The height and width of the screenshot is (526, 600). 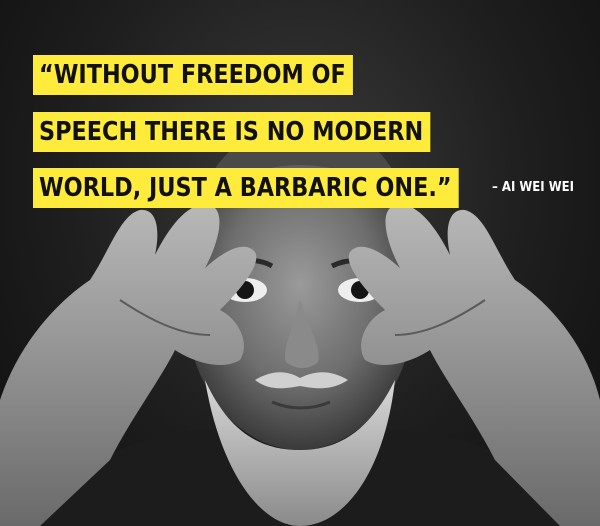 What do you see at coordinates (193, 75) in the screenshot?
I see `quote-line-1: “WITHOUT FREEDOM OF` at bounding box center [193, 75].